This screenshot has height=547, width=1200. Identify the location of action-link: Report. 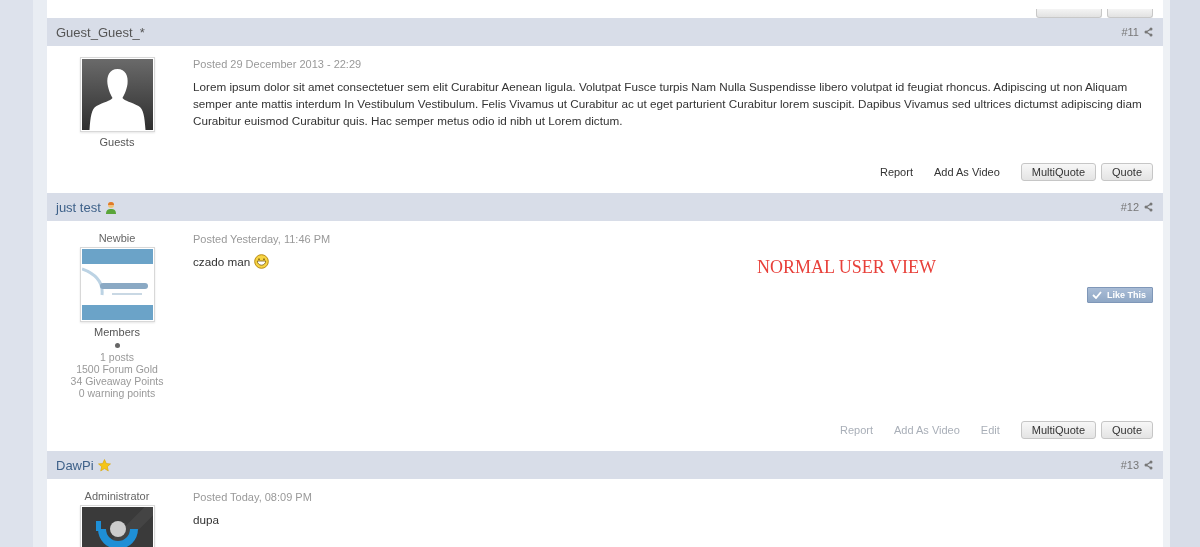
(896, 172).